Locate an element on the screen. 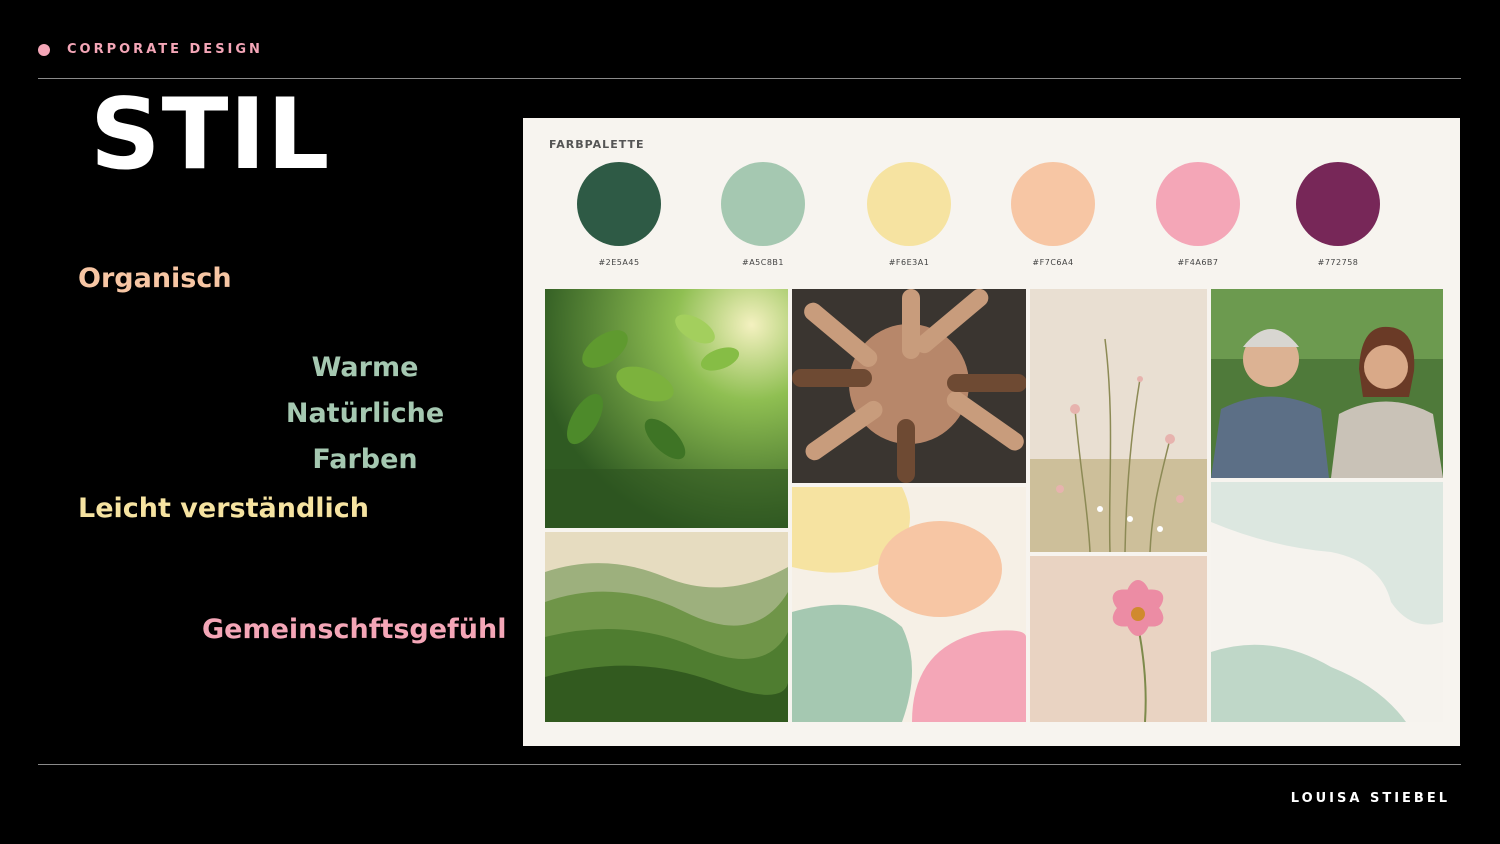 This screenshot has width=1500, height=844. swatch-yellow: #F6E3A1 is located at coordinates (909, 214).